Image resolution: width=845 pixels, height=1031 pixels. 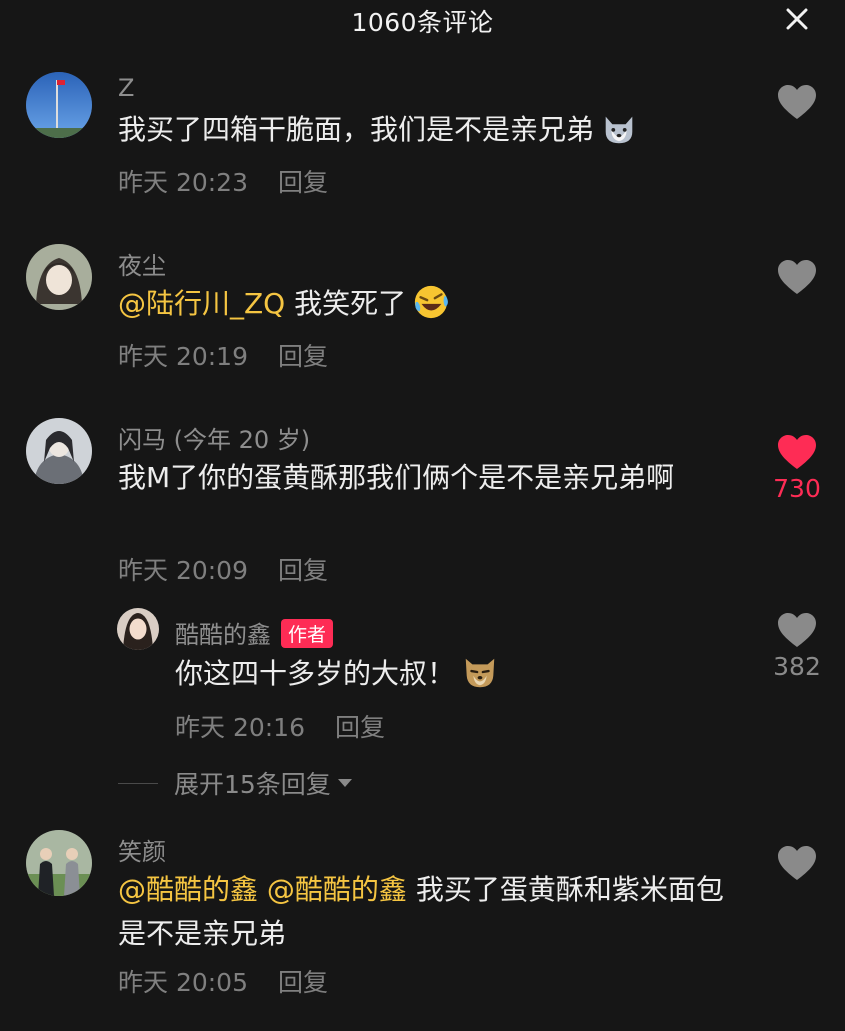 What do you see at coordinates (223, 635) in the screenshot?
I see `reply-username: 酷酷的鑫` at bounding box center [223, 635].